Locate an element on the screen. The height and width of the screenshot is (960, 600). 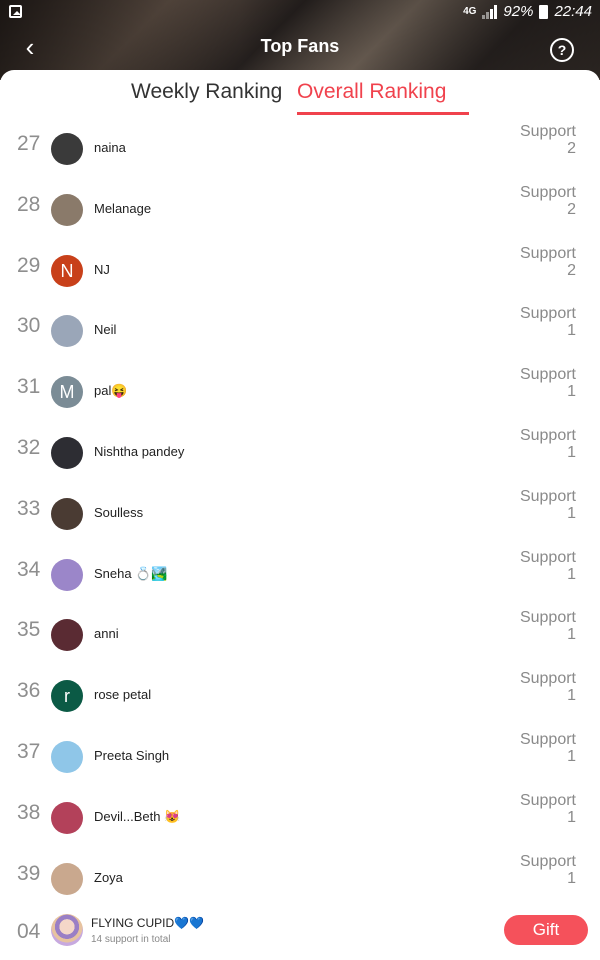
fan-row: 28 Melanage Support 2 is located at coordinates (300, 210).